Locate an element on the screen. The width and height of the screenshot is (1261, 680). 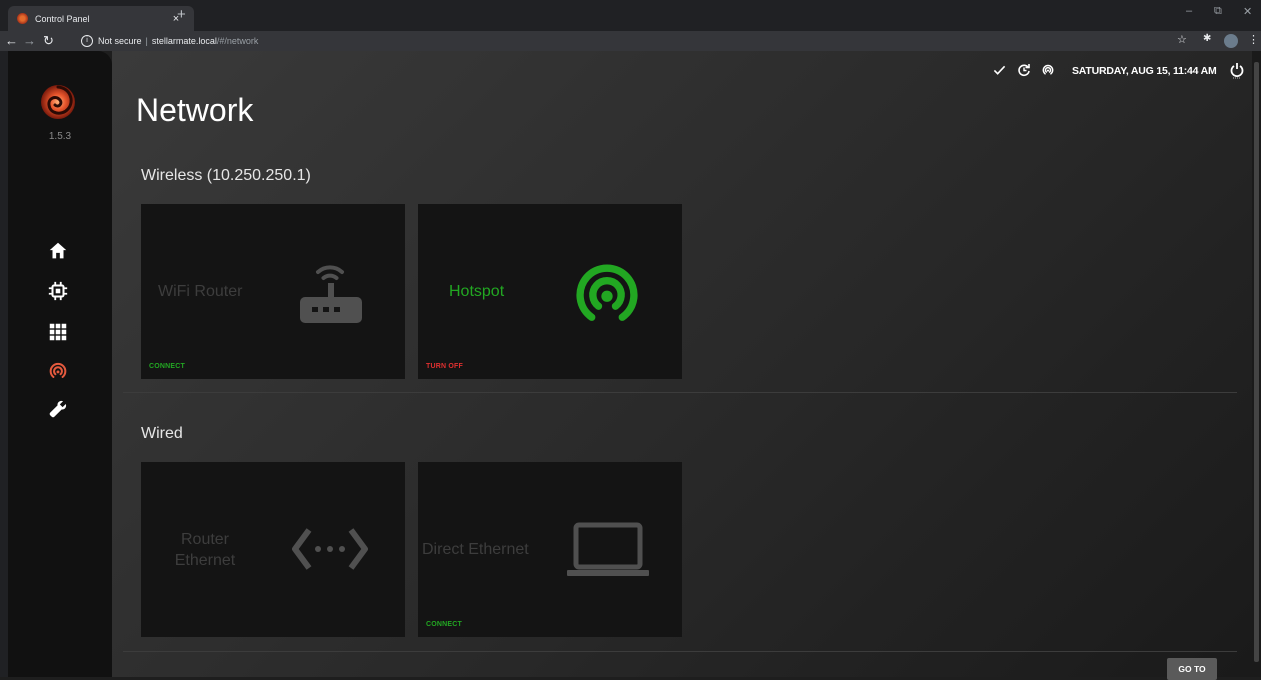
wireless-section-label: Wireless (10.250.250.1) is located at coordinates (226, 175).